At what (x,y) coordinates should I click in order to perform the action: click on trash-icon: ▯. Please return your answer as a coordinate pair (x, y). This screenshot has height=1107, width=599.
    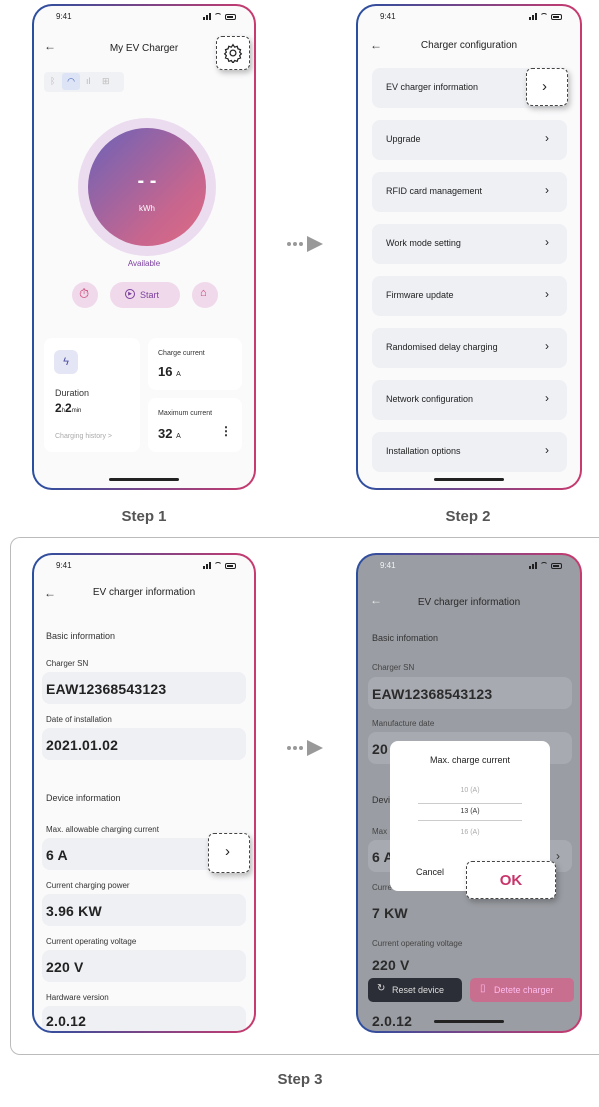
    Looking at the image, I should click on (483, 988).